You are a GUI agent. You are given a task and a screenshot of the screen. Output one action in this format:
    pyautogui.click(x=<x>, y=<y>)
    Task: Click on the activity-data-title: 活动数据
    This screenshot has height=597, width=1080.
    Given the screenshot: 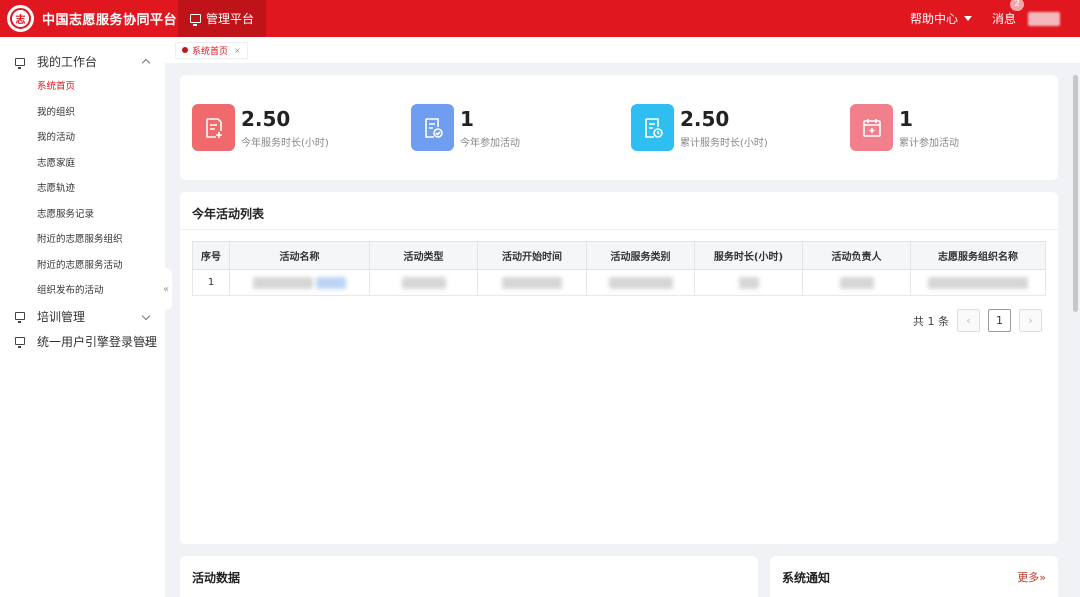 What is the action you would take?
    pyautogui.click(x=216, y=578)
    